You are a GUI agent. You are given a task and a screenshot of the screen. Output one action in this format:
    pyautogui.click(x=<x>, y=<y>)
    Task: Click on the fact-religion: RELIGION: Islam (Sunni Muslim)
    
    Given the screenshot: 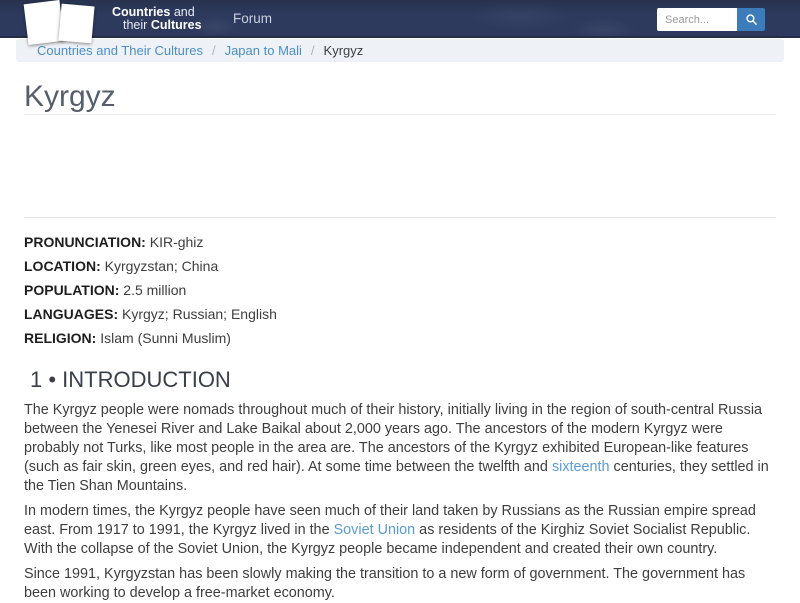 What is the action you would take?
    pyautogui.click(x=400, y=338)
    